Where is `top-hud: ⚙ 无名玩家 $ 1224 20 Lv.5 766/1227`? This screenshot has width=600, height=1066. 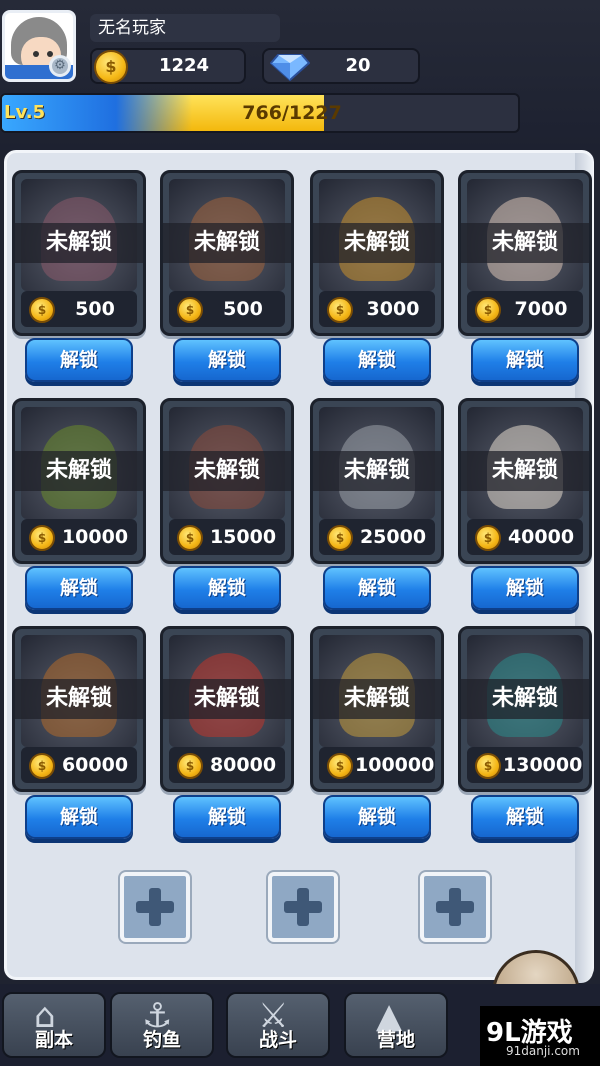
top-hud: ⚙ 无名玩家 $ 1224 20 Lv.5 766/1227 is located at coordinates (300, 75).